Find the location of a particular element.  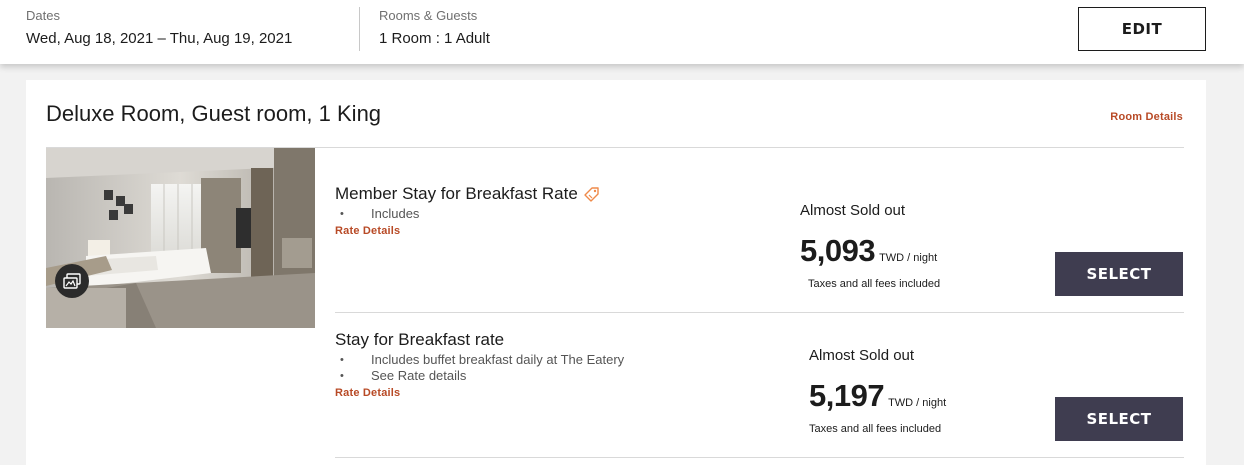

room-photo-image is located at coordinates (180, 238).